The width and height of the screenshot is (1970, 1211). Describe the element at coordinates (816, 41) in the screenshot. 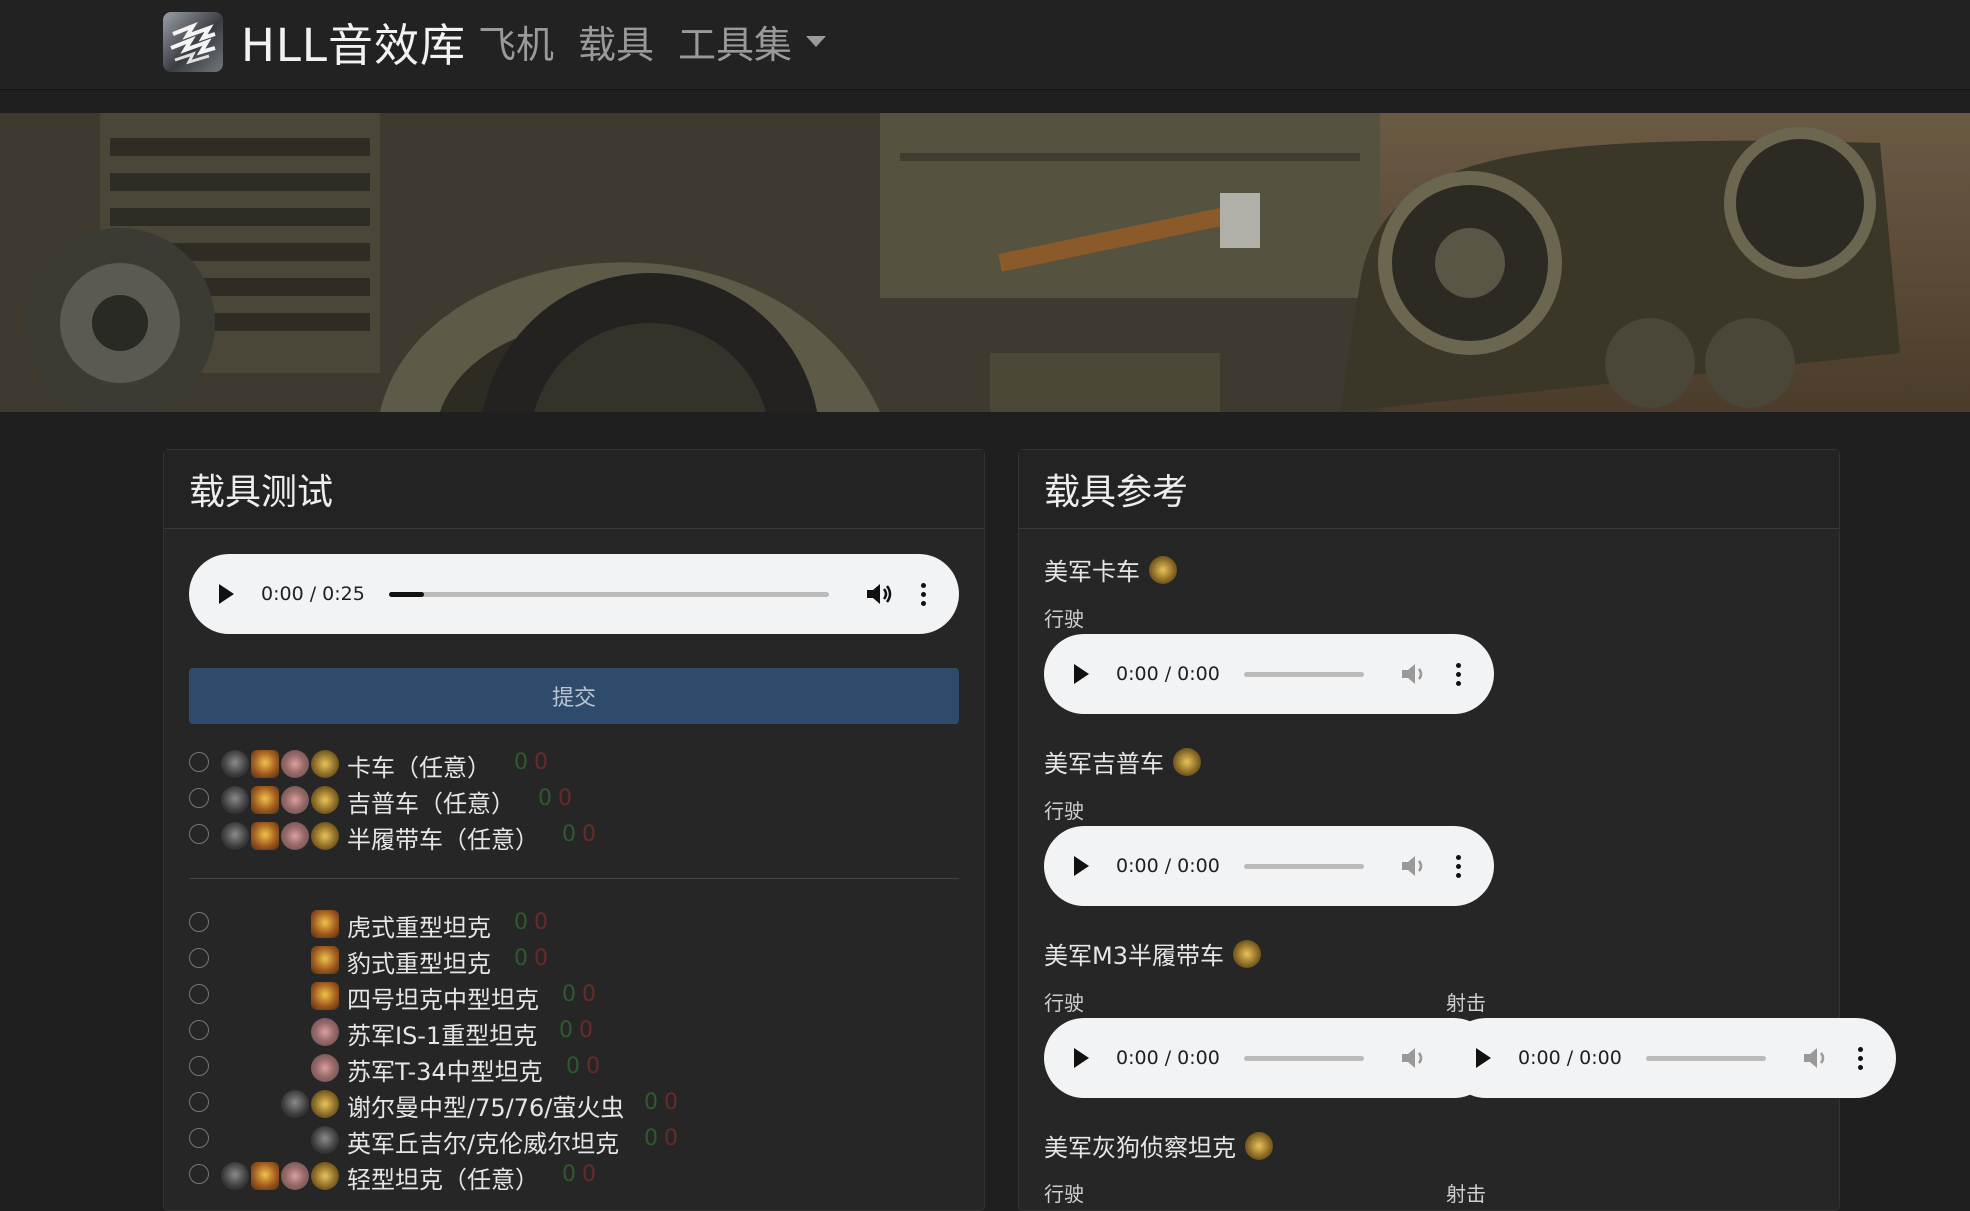

I see `chevron-down-icon` at that location.